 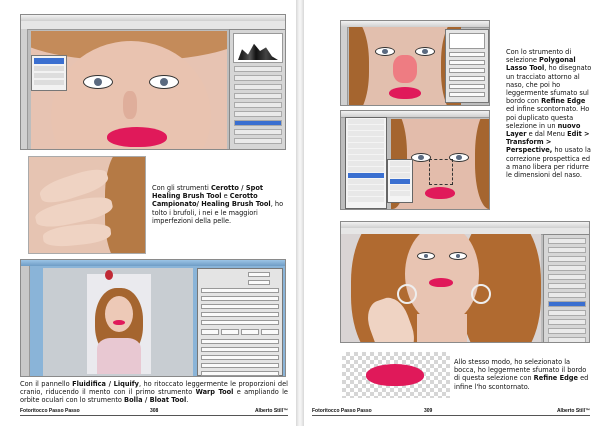 What do you see at coordinates (49, 73) in the screenshot?
I see `tool-flyout-menu` at bounding box center [49, 73].